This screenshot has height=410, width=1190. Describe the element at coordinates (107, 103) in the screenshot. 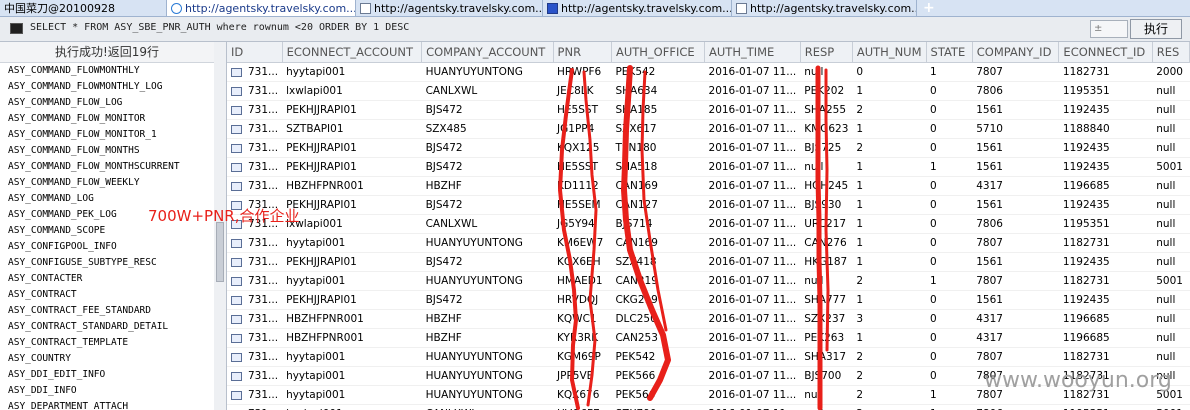

I see `table-list-item: ASY_COMMAND_FLOW_LOG` at that location.